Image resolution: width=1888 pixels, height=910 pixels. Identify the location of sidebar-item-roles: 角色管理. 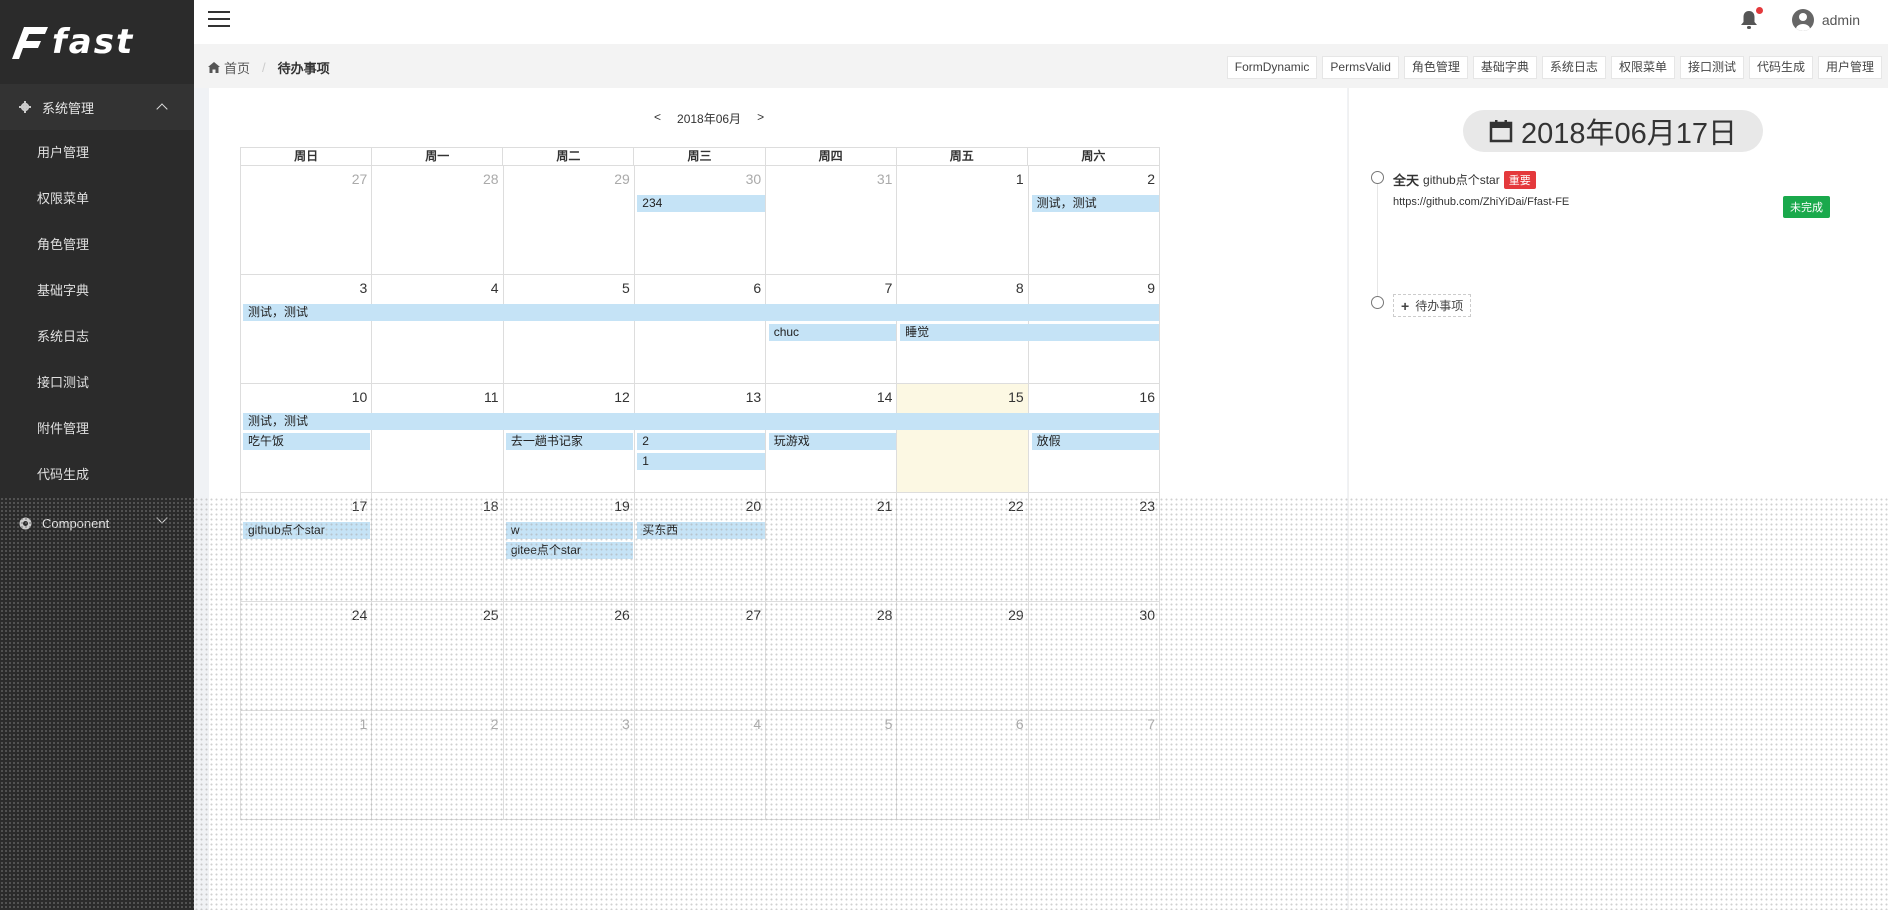
(97, 245).